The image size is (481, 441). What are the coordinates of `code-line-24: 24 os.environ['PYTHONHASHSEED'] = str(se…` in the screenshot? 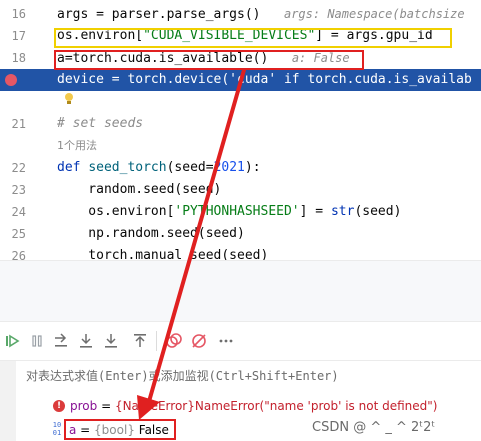 It's located at (240, 212).